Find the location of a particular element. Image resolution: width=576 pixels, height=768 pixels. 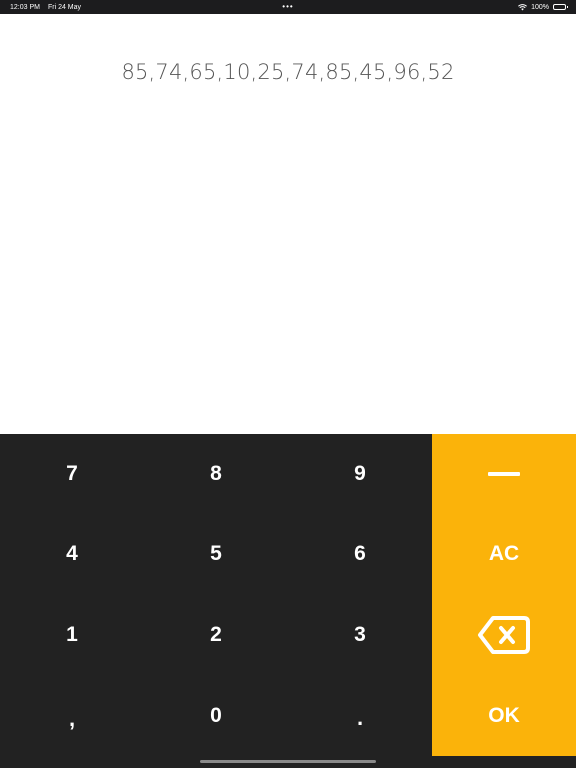

backspace-icon is located at coordinates (504, 634).